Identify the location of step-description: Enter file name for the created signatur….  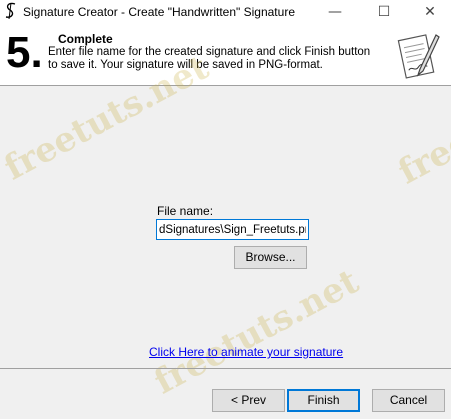
(209, 58).